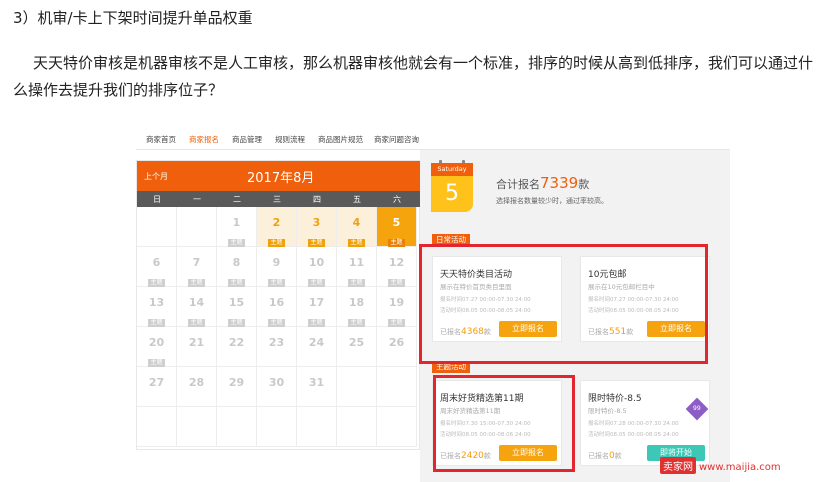 The height and width of the screenshot is (482, 821). I want to click on day-number: 29, so click(236, 382).